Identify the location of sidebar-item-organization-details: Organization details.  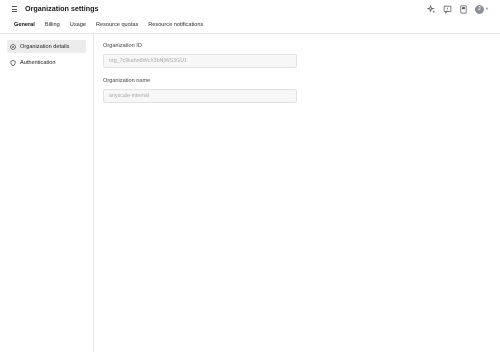
(46, 46).